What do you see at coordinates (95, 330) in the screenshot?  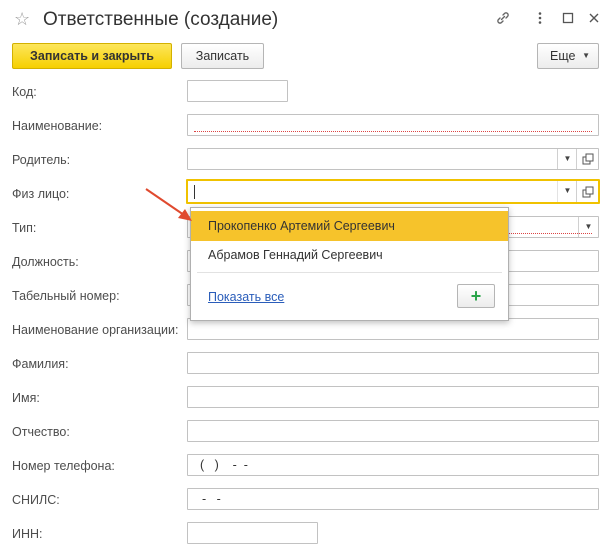 I see `org-label: Наименование организации:` at bounding box center [95, 330].